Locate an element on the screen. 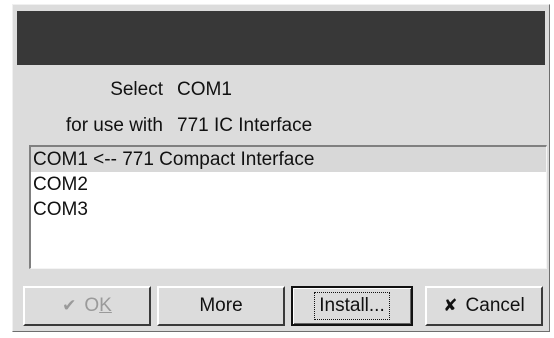  ok-label-underlined: K is located at coordinates (105, 305).